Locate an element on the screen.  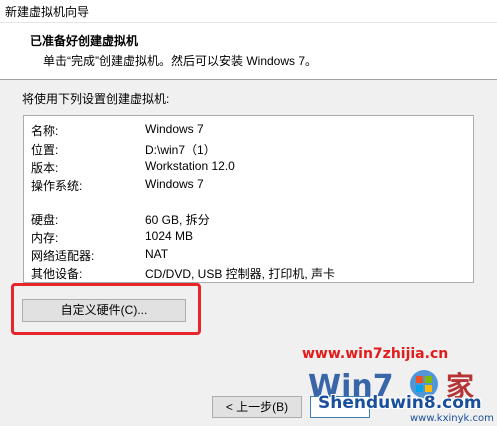
setting-key: 硬盘: is located at coordinates (45, 220).